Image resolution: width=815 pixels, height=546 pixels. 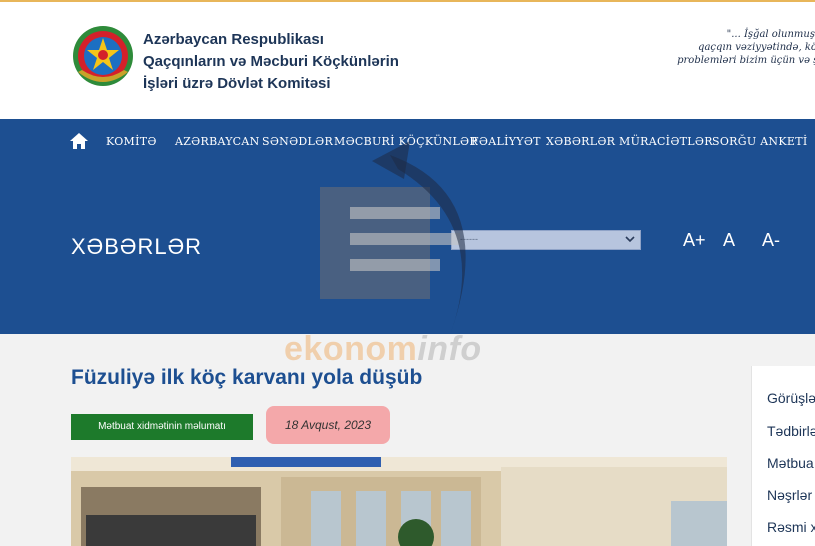 I want to click on font-decrease-button: A-, so click(x=771, y=240).